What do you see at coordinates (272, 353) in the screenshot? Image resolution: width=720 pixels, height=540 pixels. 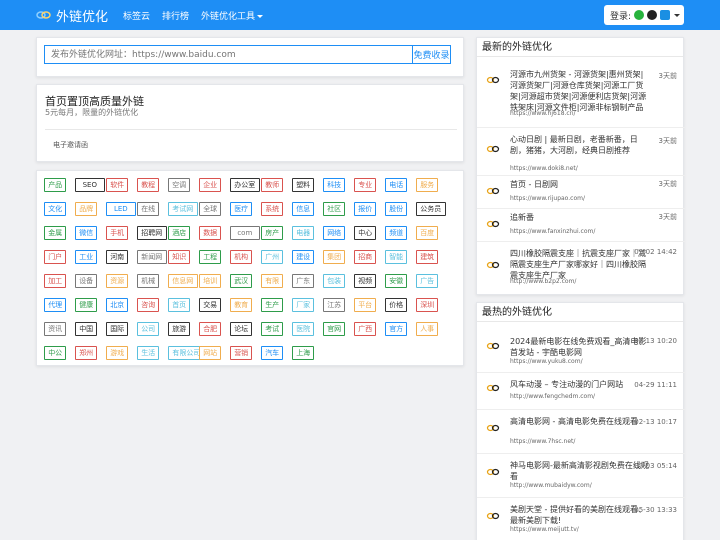 I see `tag-item: 汽车` at bounding box center [272, 353].